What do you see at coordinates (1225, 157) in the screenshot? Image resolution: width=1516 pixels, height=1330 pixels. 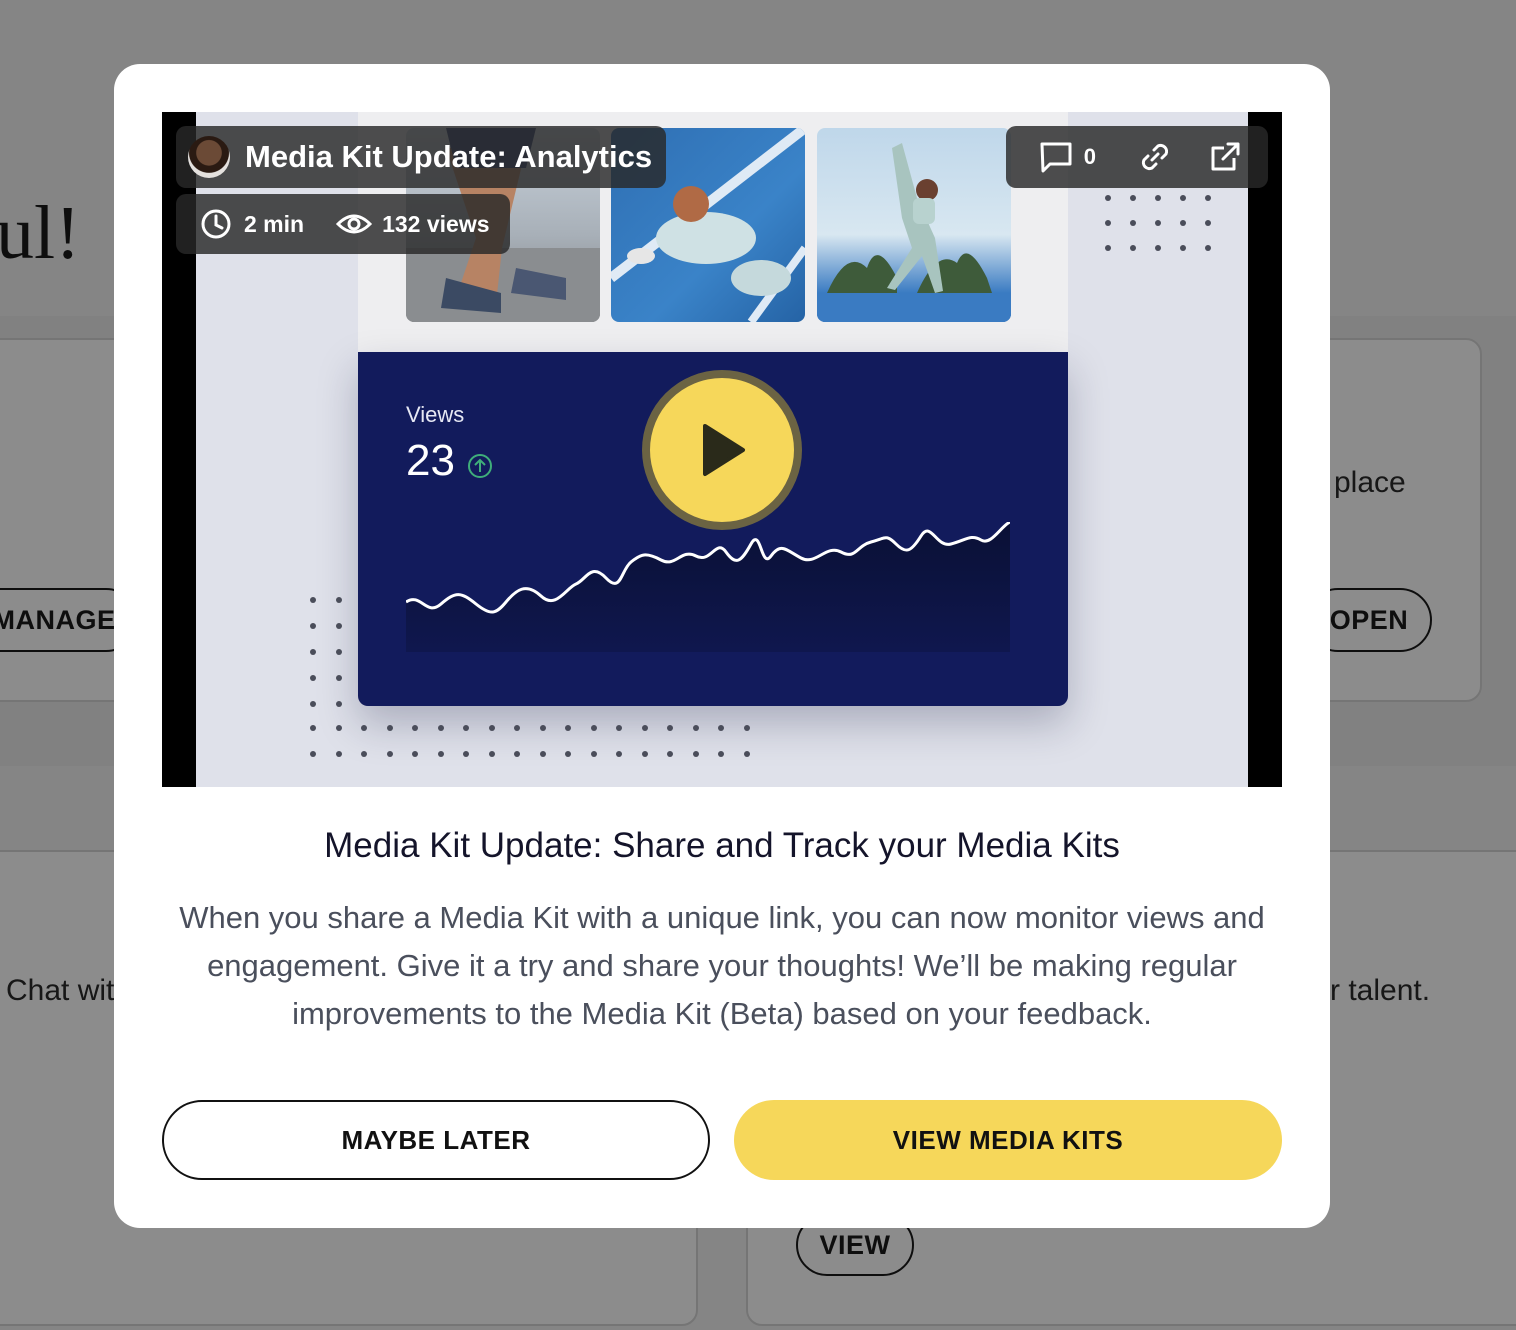 I see `external-link-icon` at bounding box center [1225, 157].